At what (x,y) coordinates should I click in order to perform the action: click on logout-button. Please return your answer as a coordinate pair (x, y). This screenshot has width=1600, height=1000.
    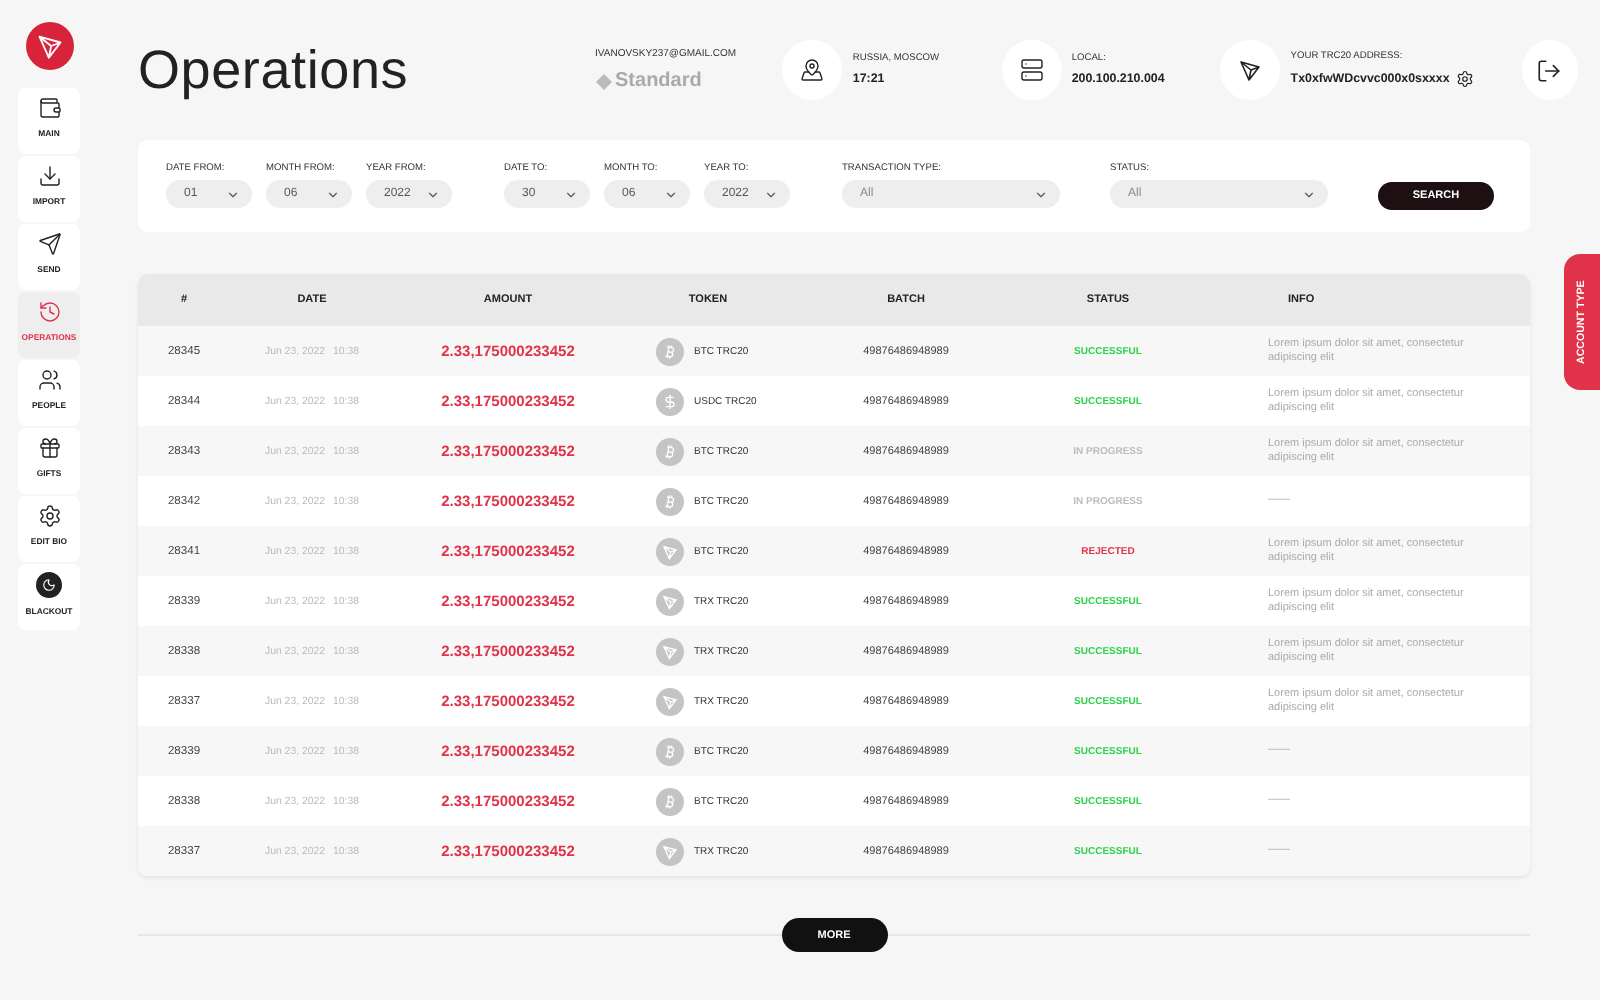
    Looking at the image, I should click on (1549, 70).